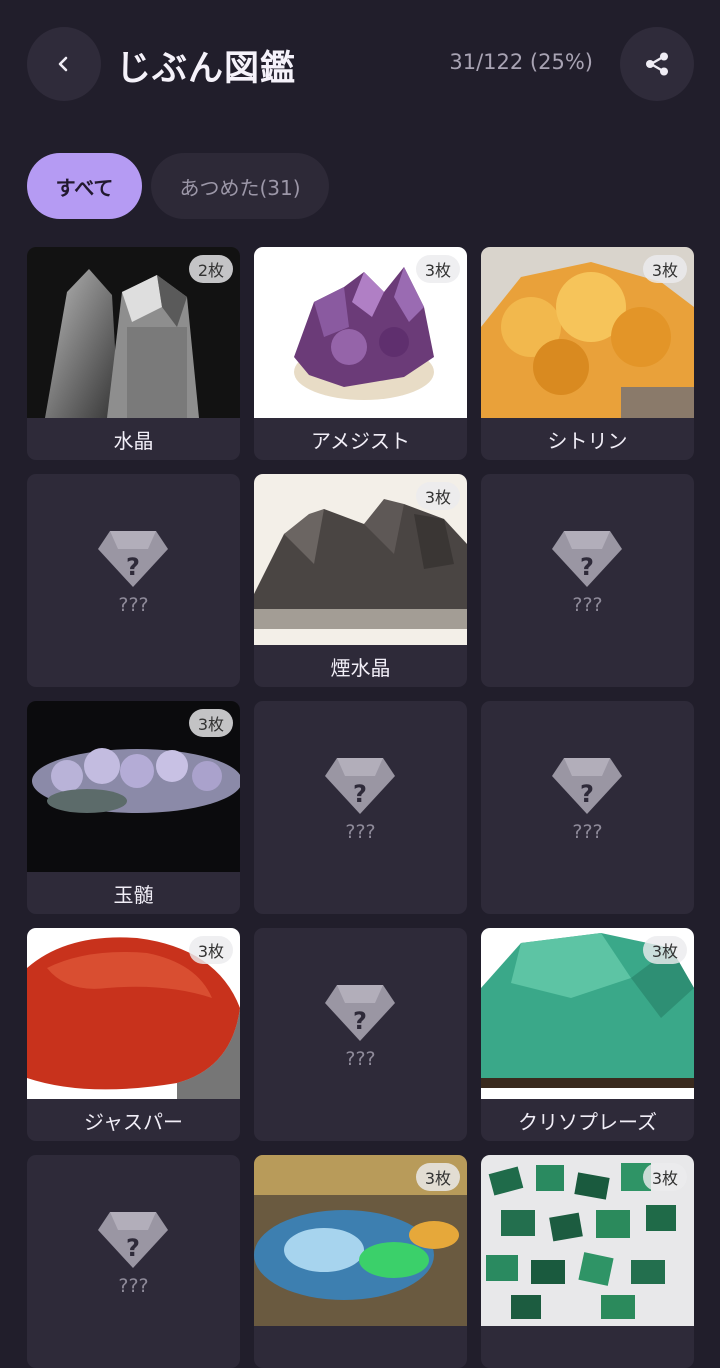 This screenshot has height=1368, width=720. Describe the element at coordinates (587, 1121) in the screenshot. I see `stone-name: クリソプレーズ` at that location.